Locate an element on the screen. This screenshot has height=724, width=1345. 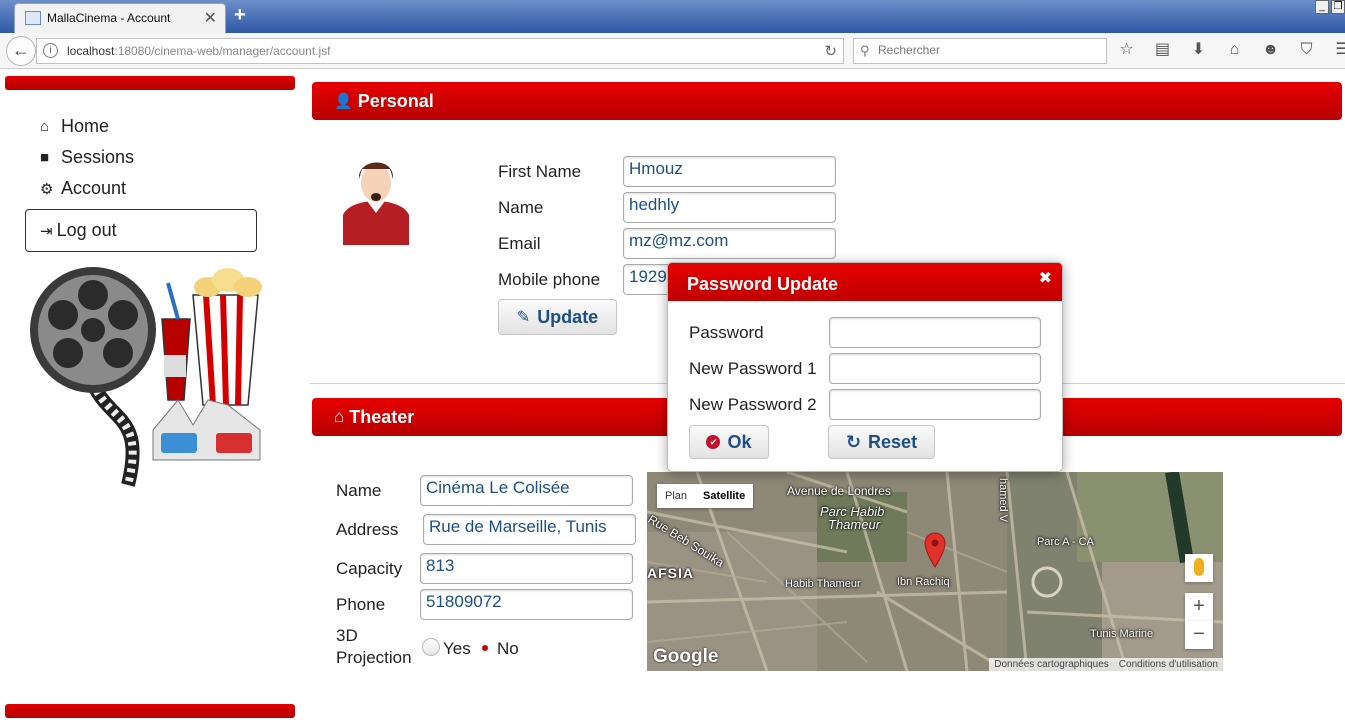
browser-tab: MallaCinema - Account ✕ is located at coordinates (120, 18).